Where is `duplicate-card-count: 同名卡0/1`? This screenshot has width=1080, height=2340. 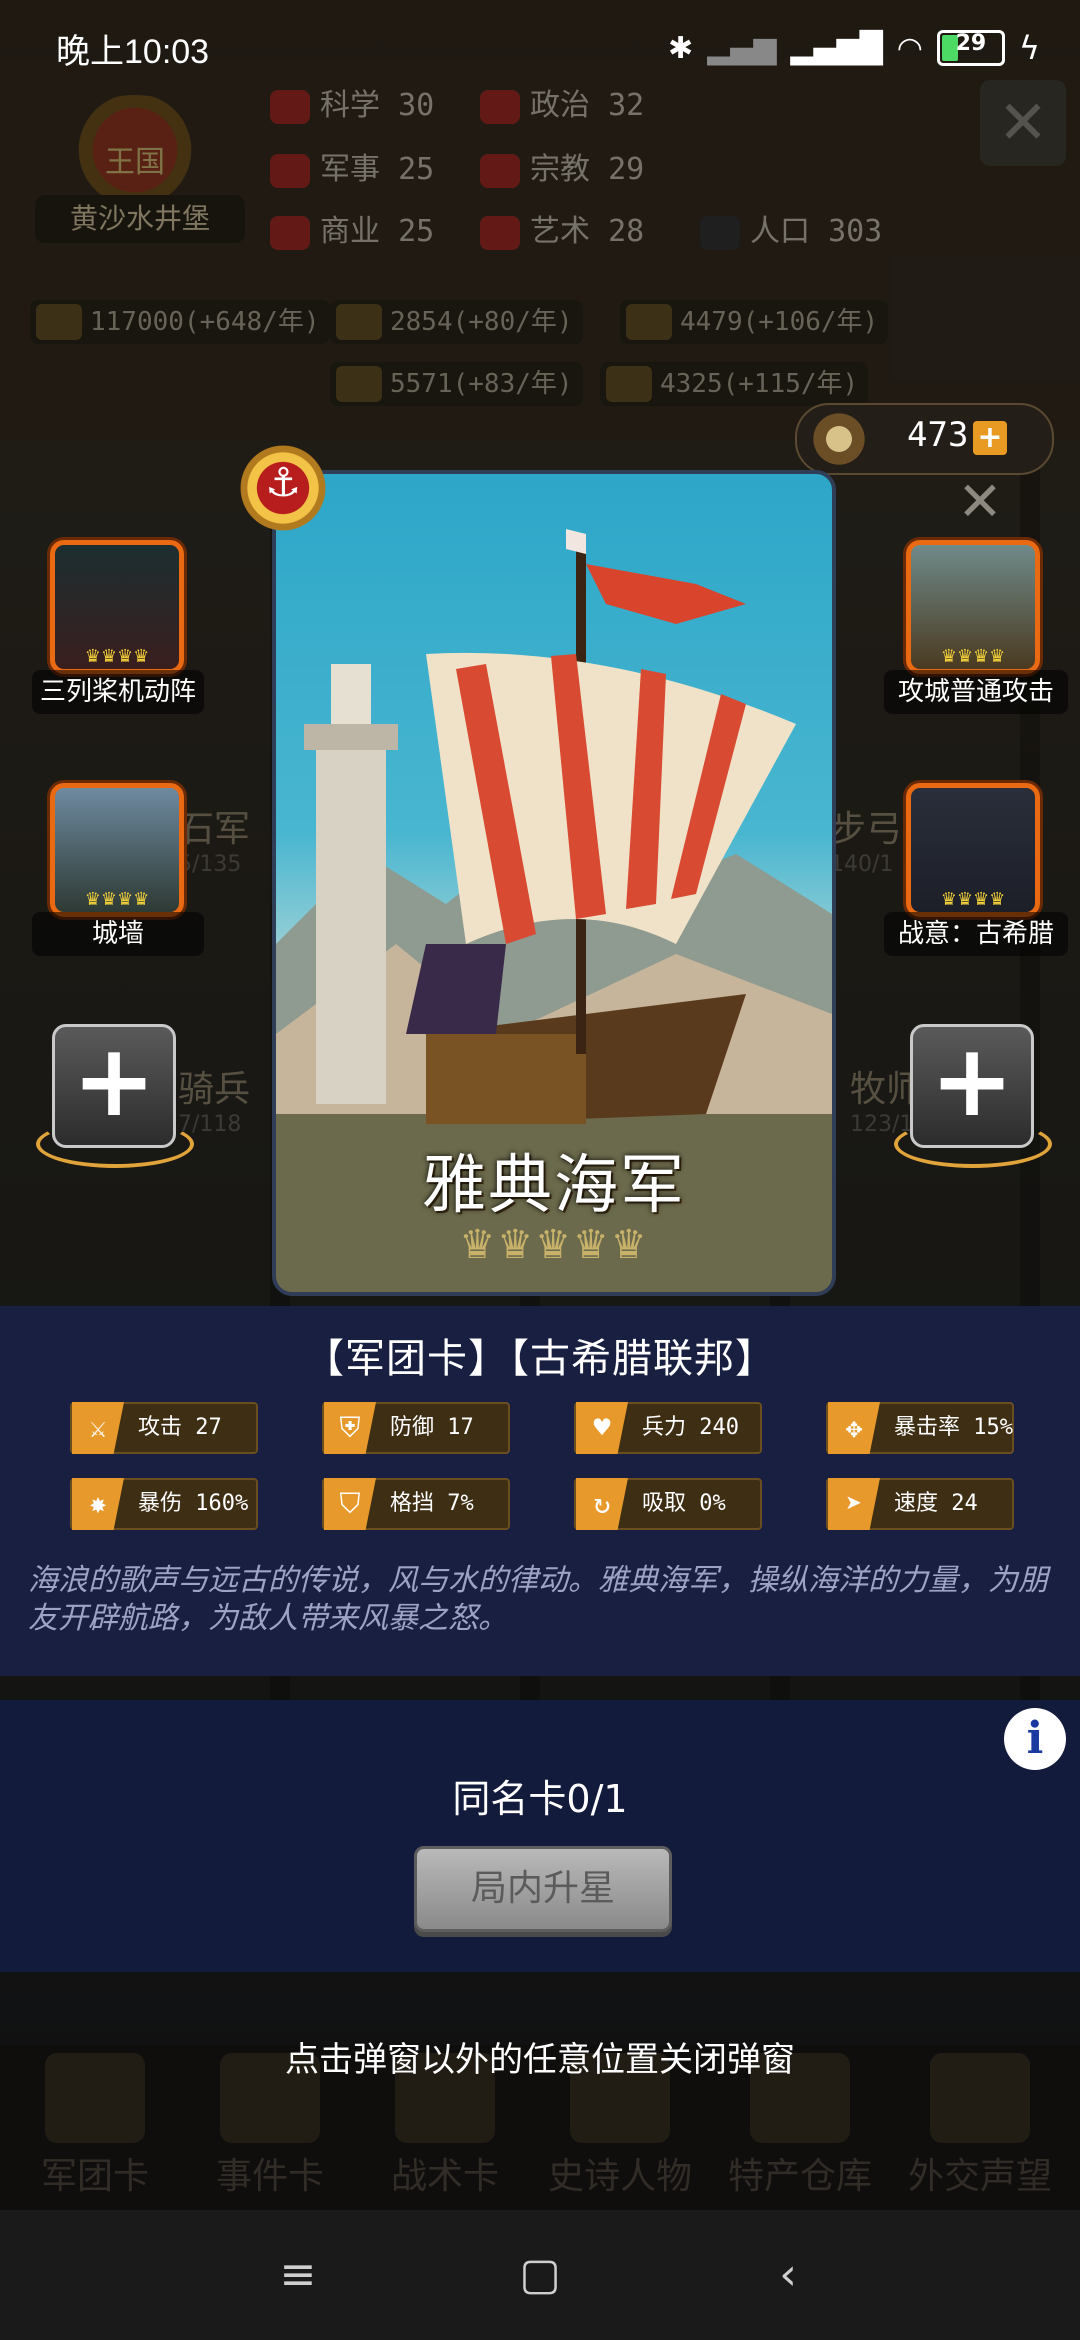
duplicate-card-count: 同名卡0/1 is located at coordinates (540, 1799).